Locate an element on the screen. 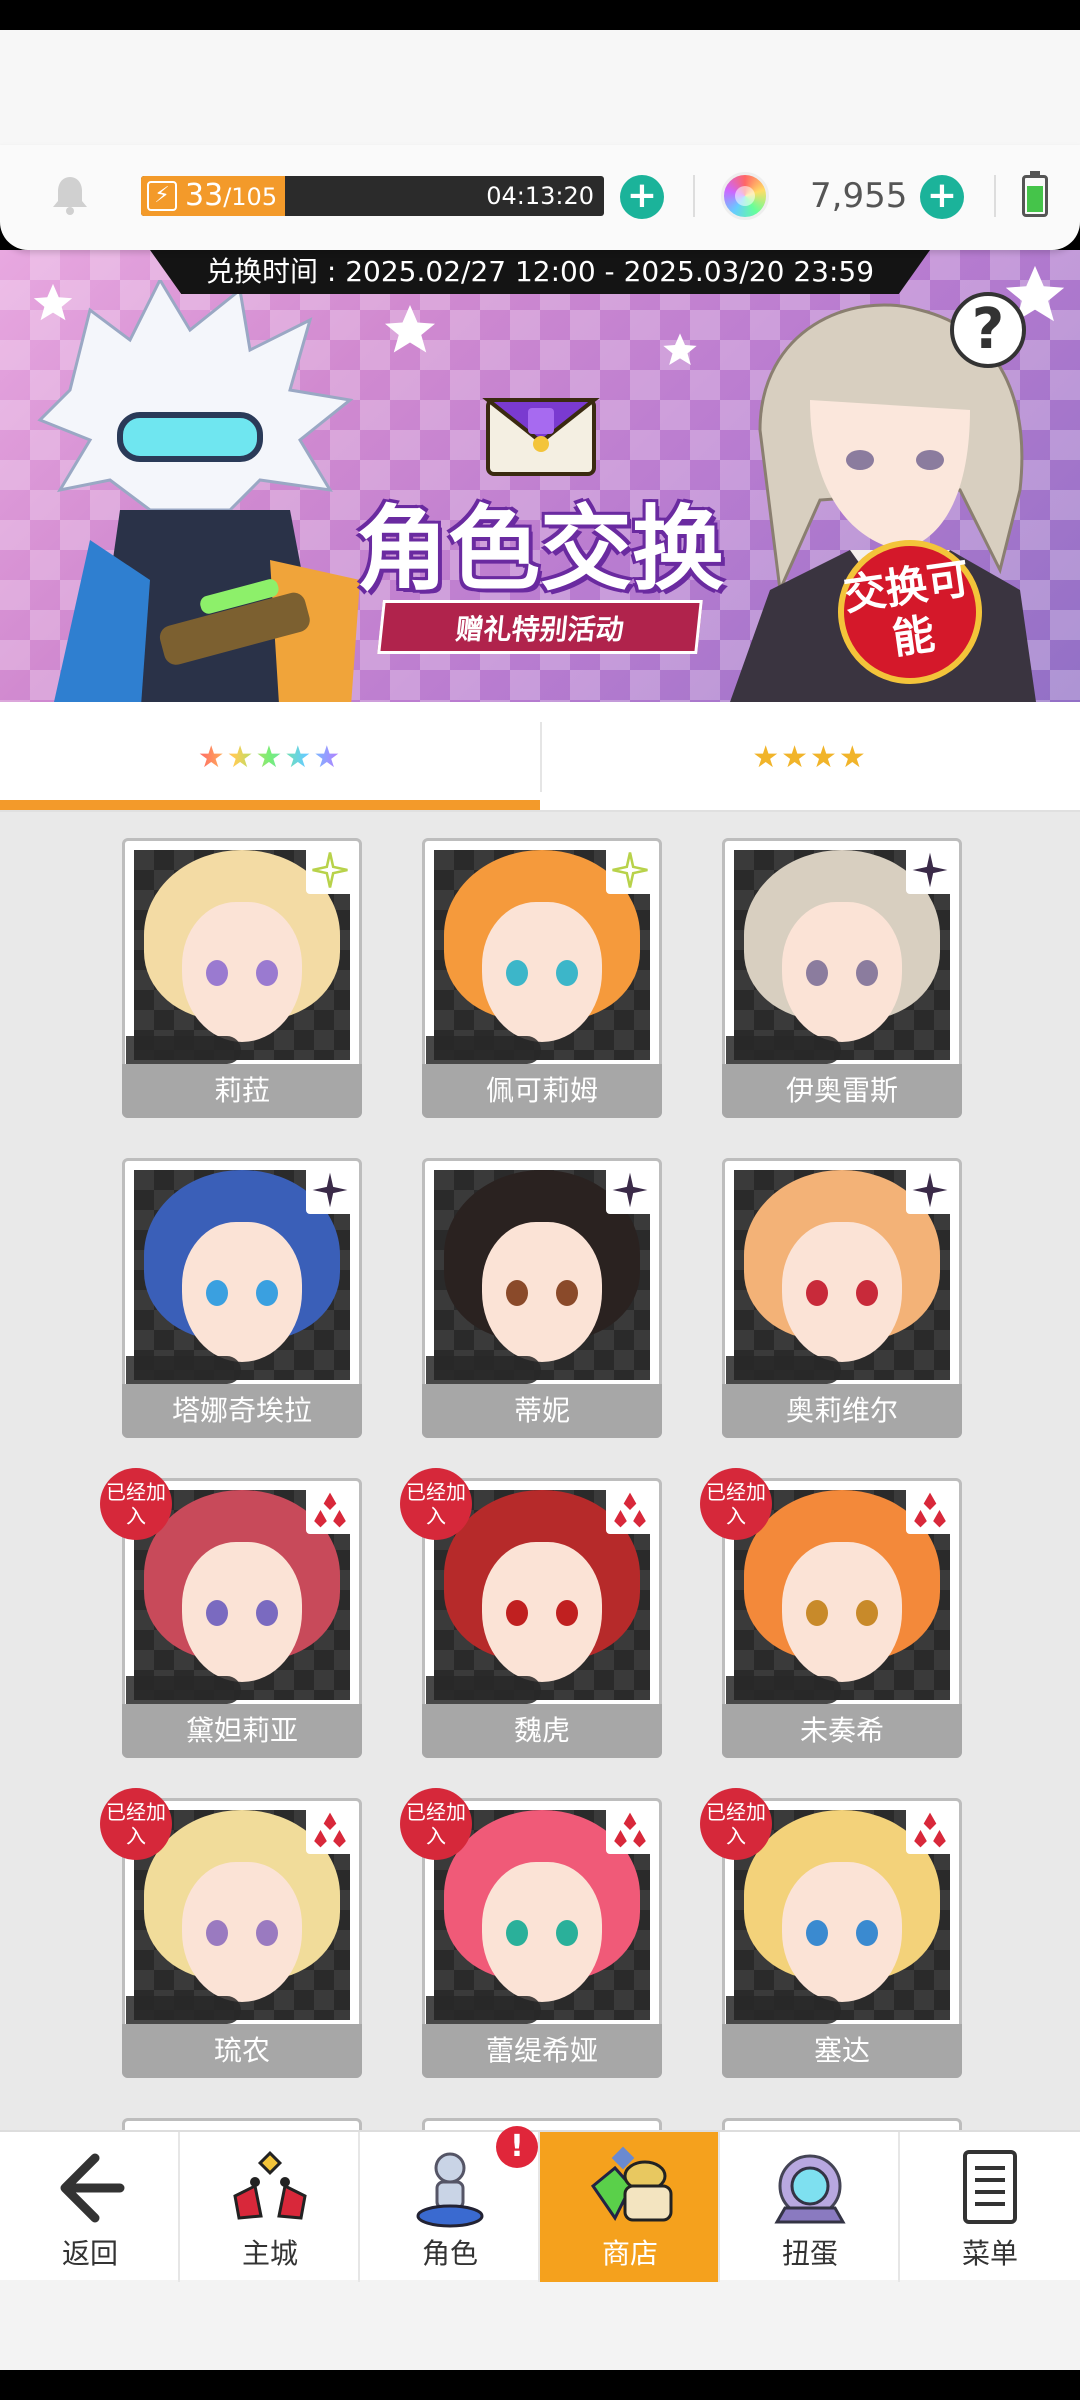 The image size is (1080, 2400). character-name: 佩可莉姆 is located at coordinates (542, 1091).